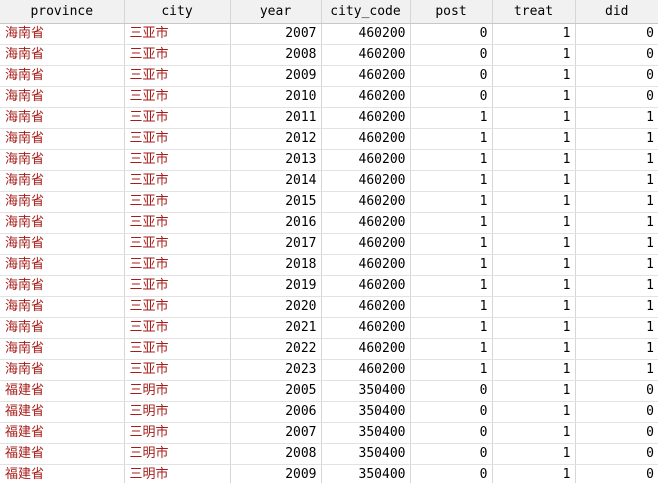  I want to click on column-header-post: post, so click(451, 12).